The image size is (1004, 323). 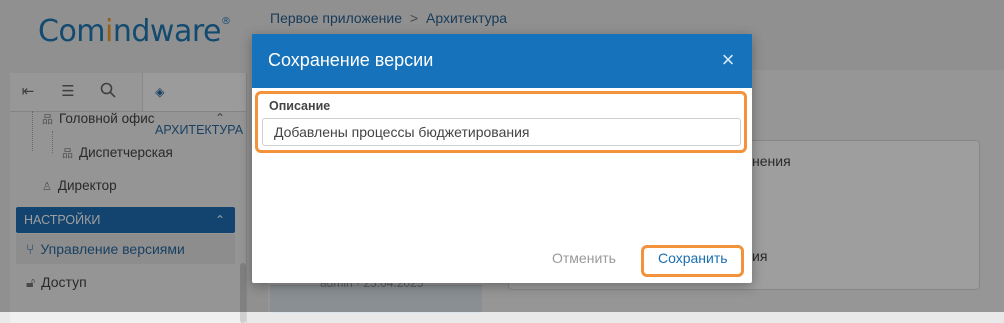 What do you see at coordinates (728, 60) in the screenshot?
I see `close-icon: ×` at bounding box center [728, 60].